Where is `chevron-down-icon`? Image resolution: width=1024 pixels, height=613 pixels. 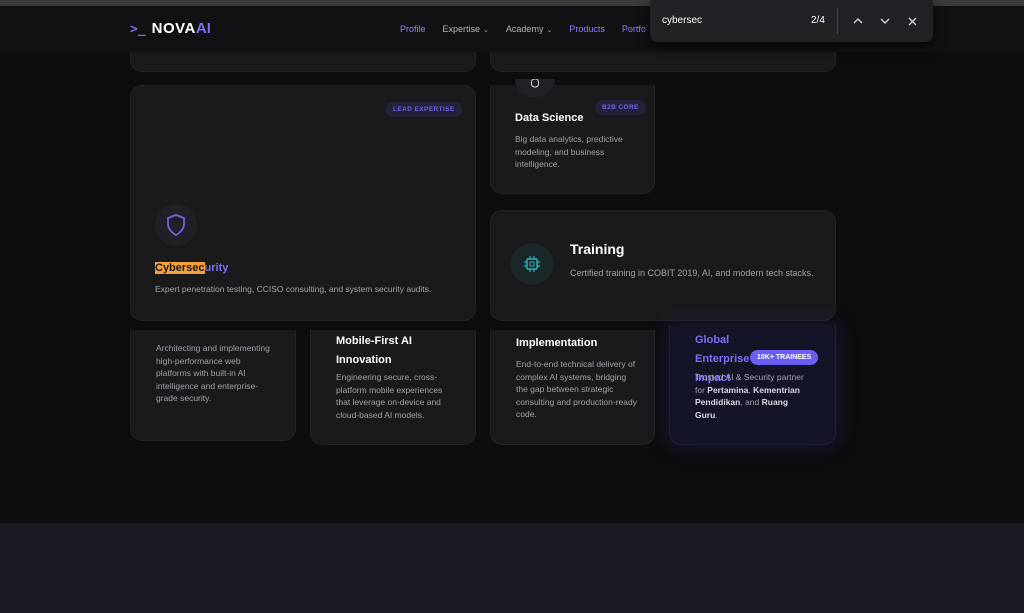
chevron-down-icon is located at coordinates (885, 21).